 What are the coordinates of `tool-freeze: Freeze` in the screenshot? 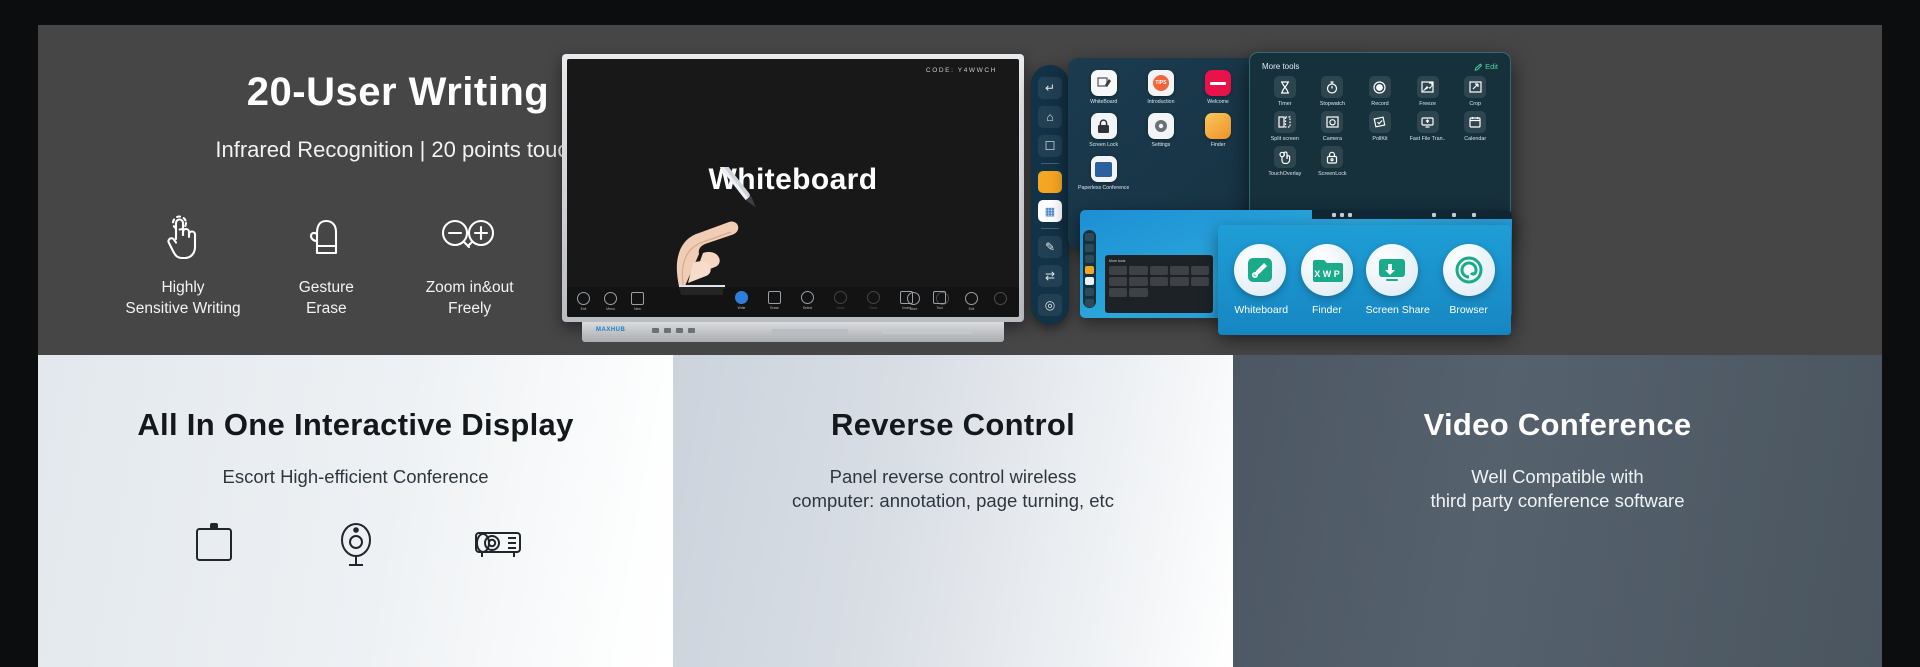 It's located at (1428, 91).